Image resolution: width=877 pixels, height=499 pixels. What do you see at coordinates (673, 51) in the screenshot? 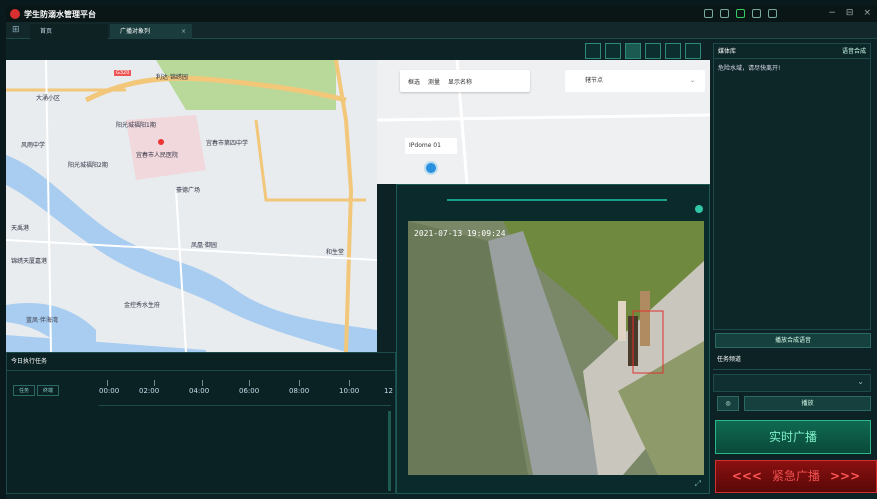
I see `warning-icon` at bounding box center [673, 51].